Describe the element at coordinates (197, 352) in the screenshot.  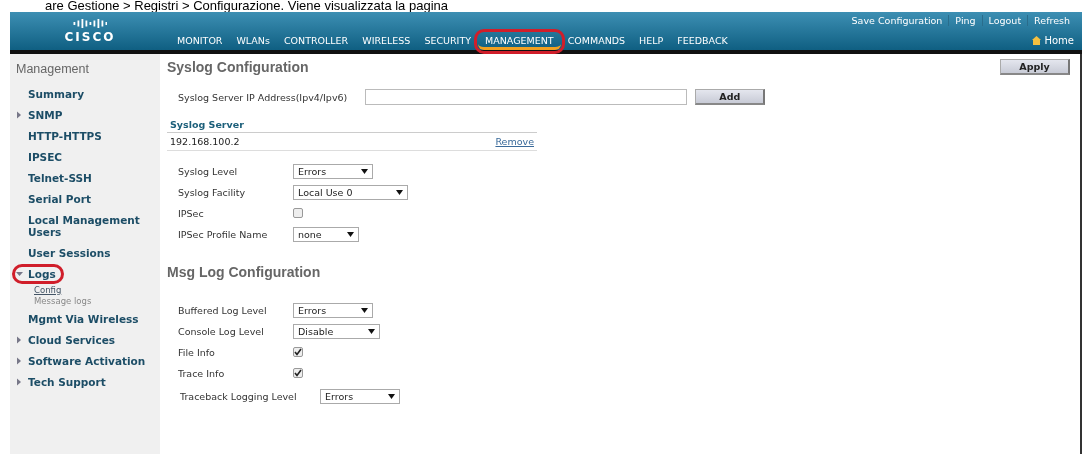
I see `field-label: File Info` at that location.